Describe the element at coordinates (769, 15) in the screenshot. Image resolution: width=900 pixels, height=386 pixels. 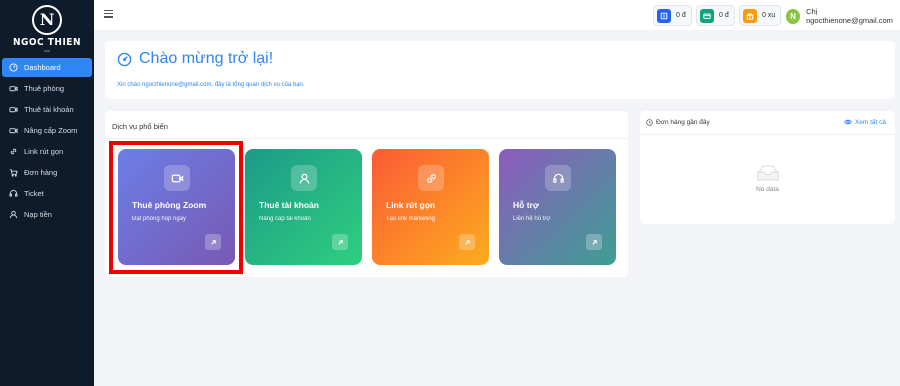
I see `balance-value: 0 xu` at that location.